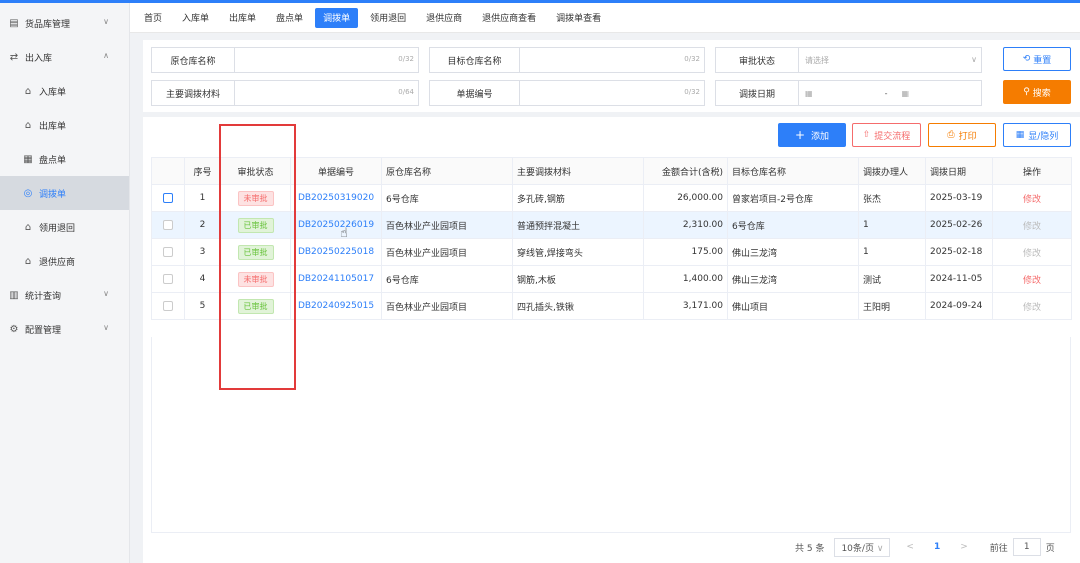  Describe the element at coordinates (892, 225) in the screenshot. I see `cell-person: 1` at that location.